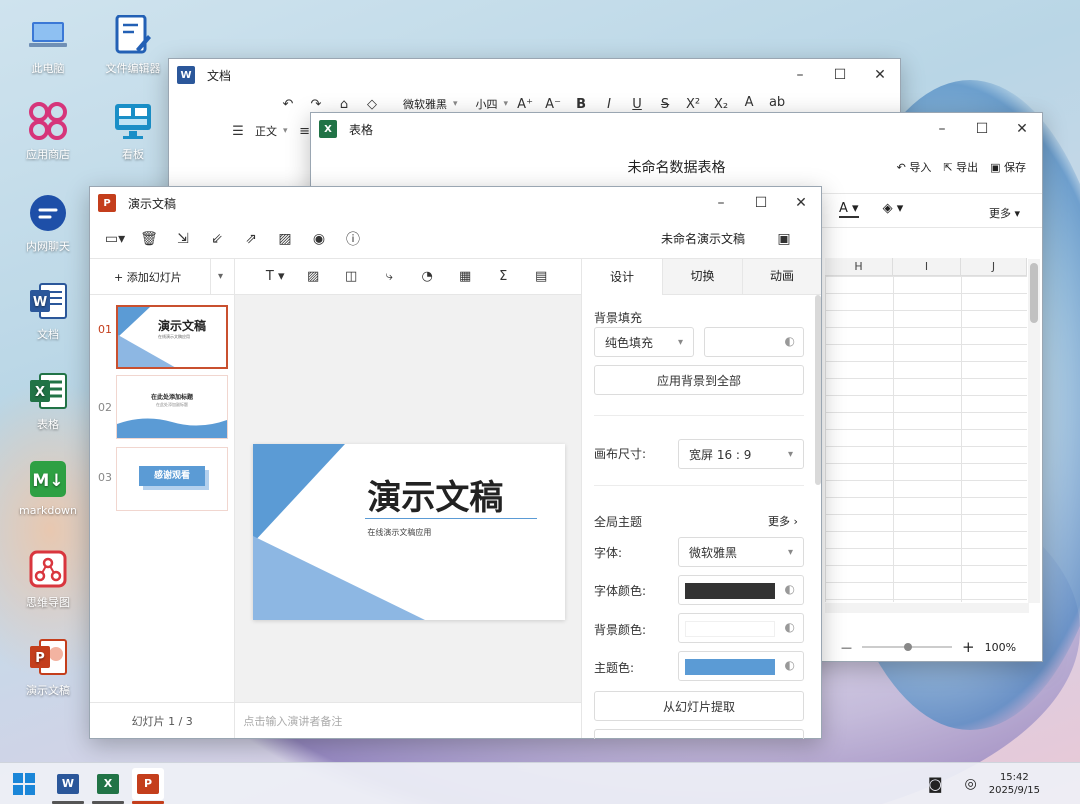  Describe the element at coordinates (622, 276) in the screenshot. I see `tab-design: 设计` at that location.